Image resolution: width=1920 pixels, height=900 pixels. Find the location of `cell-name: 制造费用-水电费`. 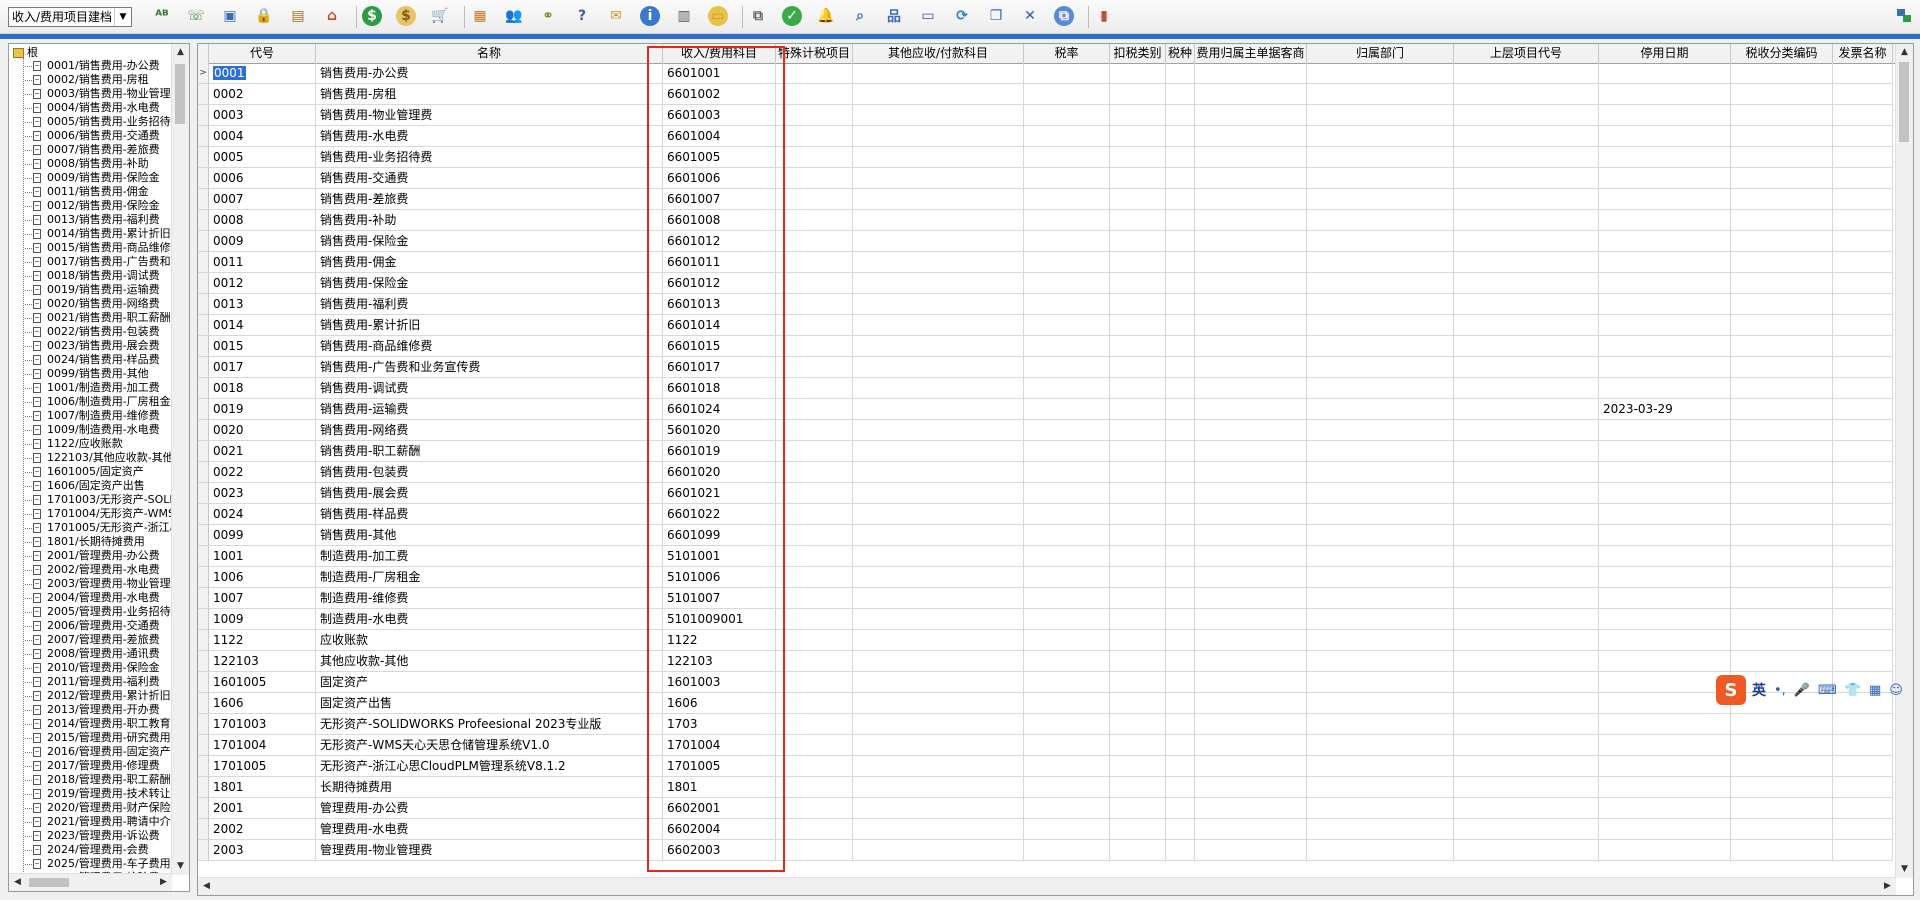

cell-name: 制造费用-水电费 is located at coordinates (489, 619).